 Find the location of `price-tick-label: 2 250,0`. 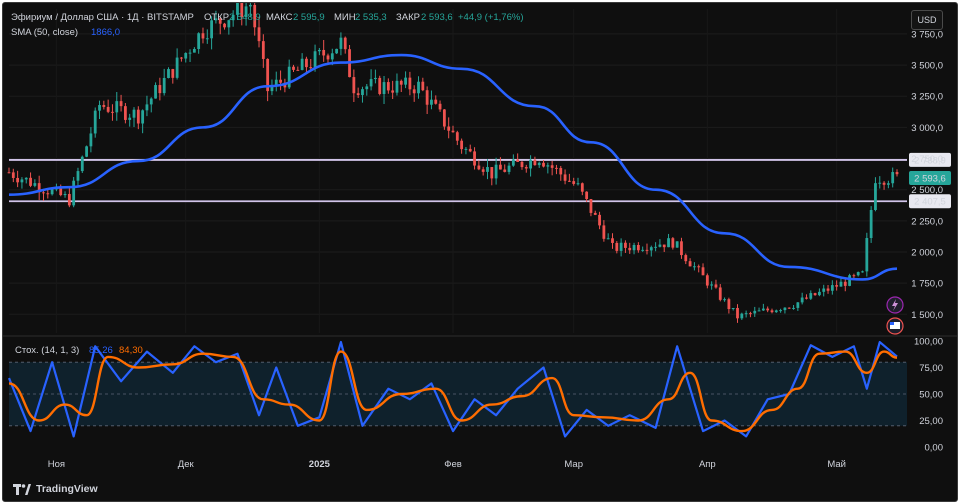

price-tick-label: 2 250,0 is located at coordinates (927, 221).